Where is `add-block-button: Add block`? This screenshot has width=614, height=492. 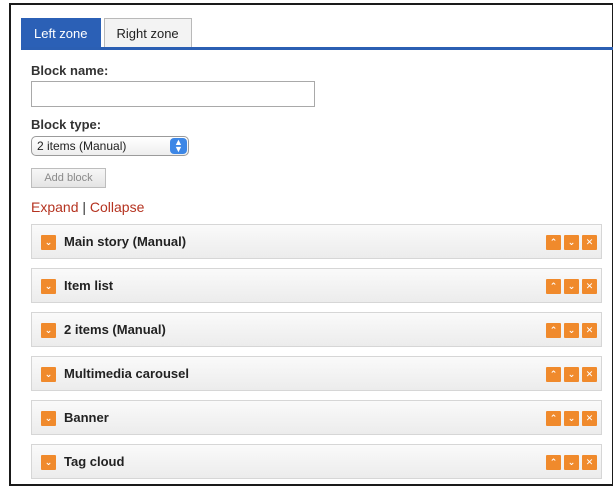 add-block-button: Add block is located at coordinates (68, 178).